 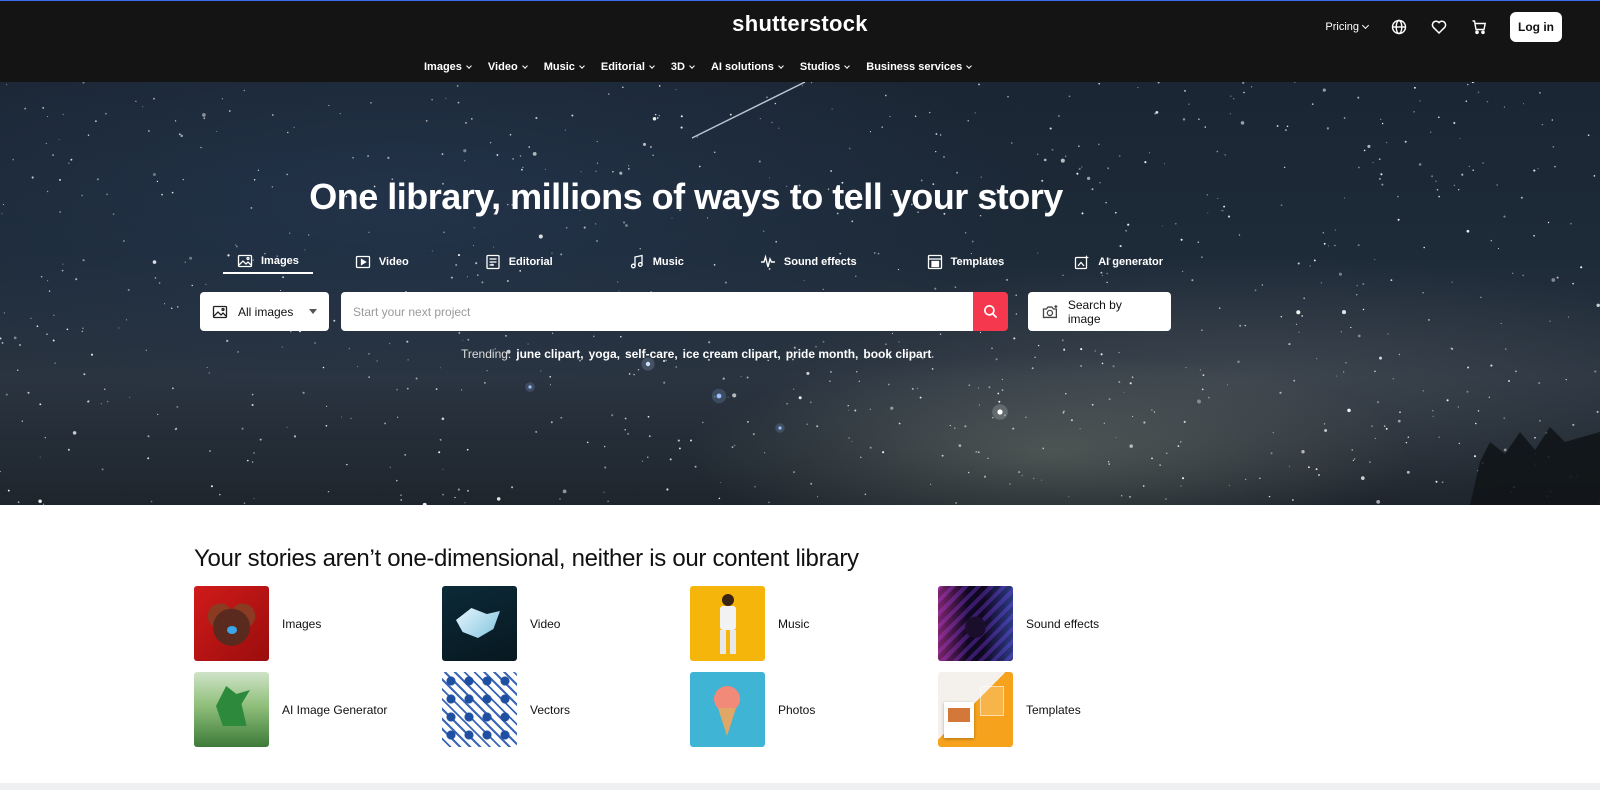 I want to click on content-card-ai-image-generator: AI Image Generator, so click(x=290, y=709).